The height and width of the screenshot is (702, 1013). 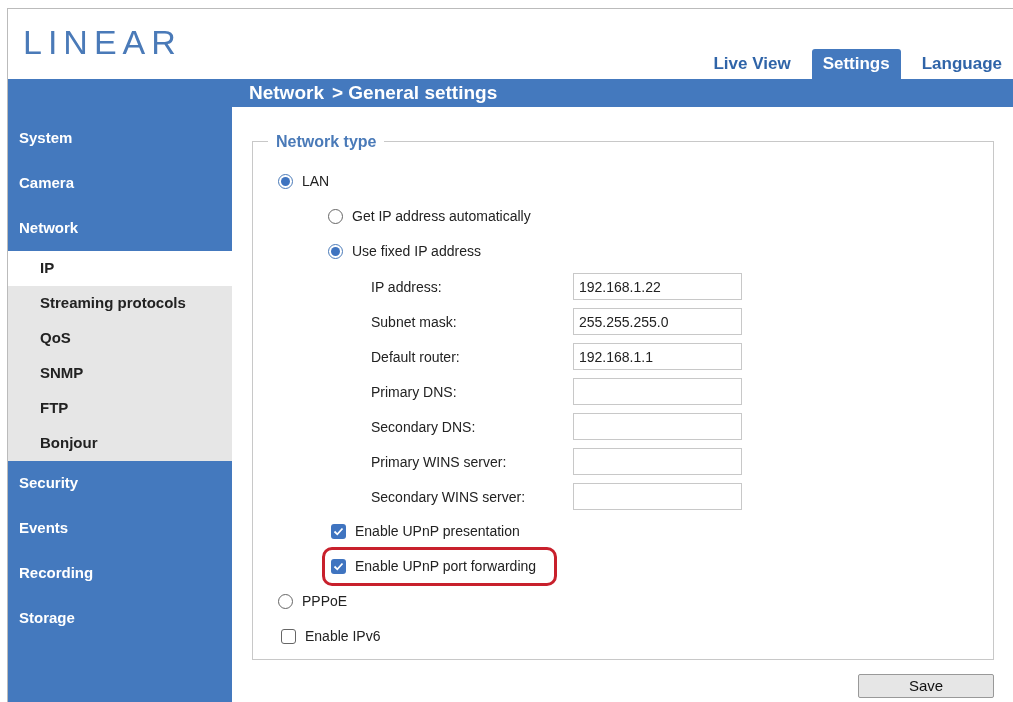 What do you see at coordinates (446, 566) in the screenshot?
I see `checkbox-label: Enable UPnP port forwarding` at bounding box center [446, 566].